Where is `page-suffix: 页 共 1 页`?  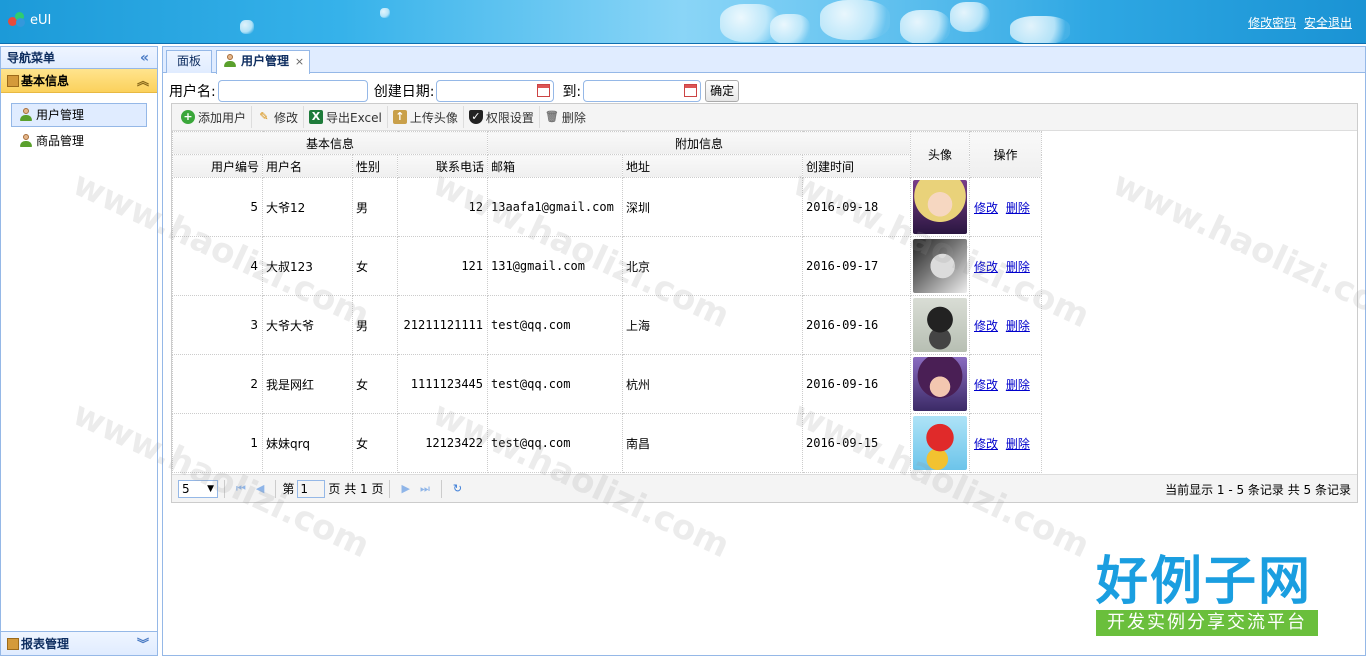 page-suffix: 页 共 1 页 is located at coordinates (356, 489).